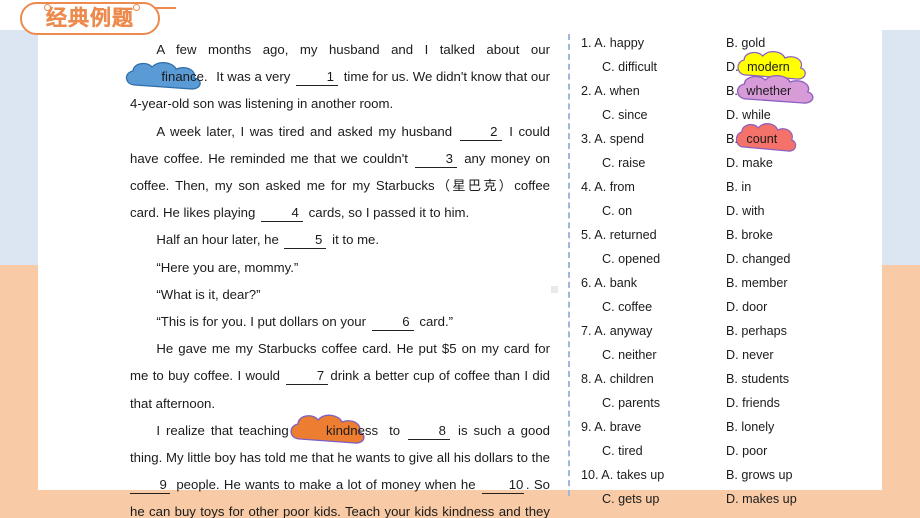 The image size is (920, 518). What do you see at coordinates (738, 187) in the screenshot?
I see `option-choice-right: B. in` at bounding box center [738, 187].